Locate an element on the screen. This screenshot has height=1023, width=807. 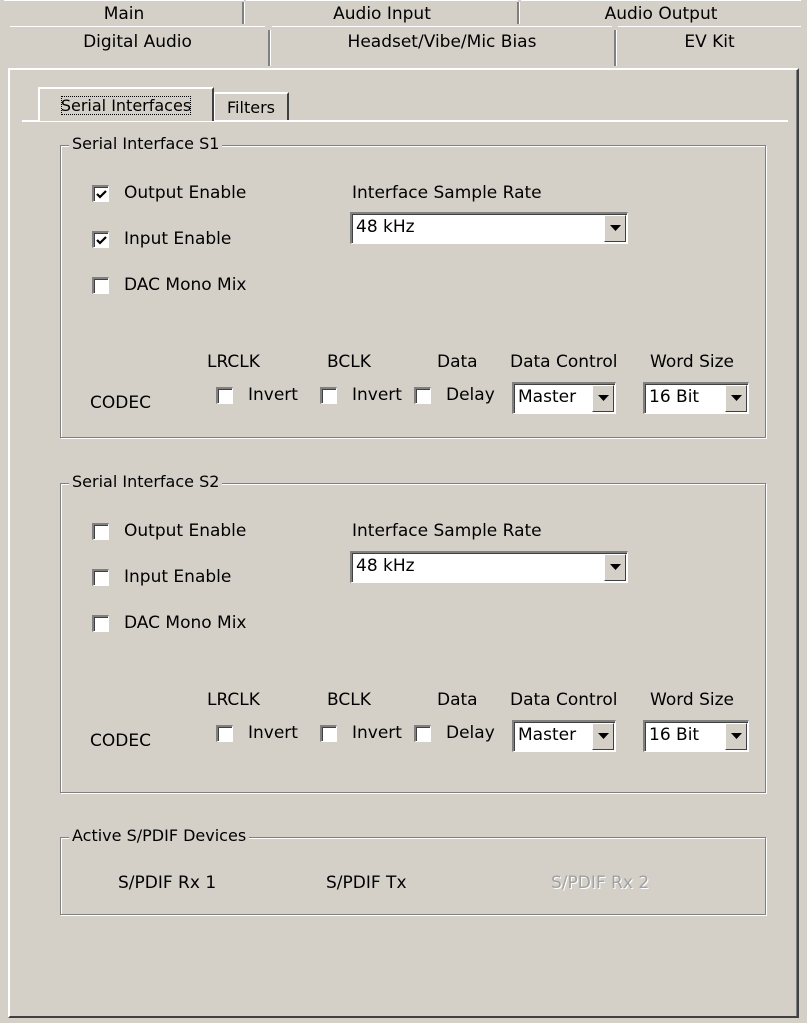
tab-main-label: Main is located at coordinates (124, 13).